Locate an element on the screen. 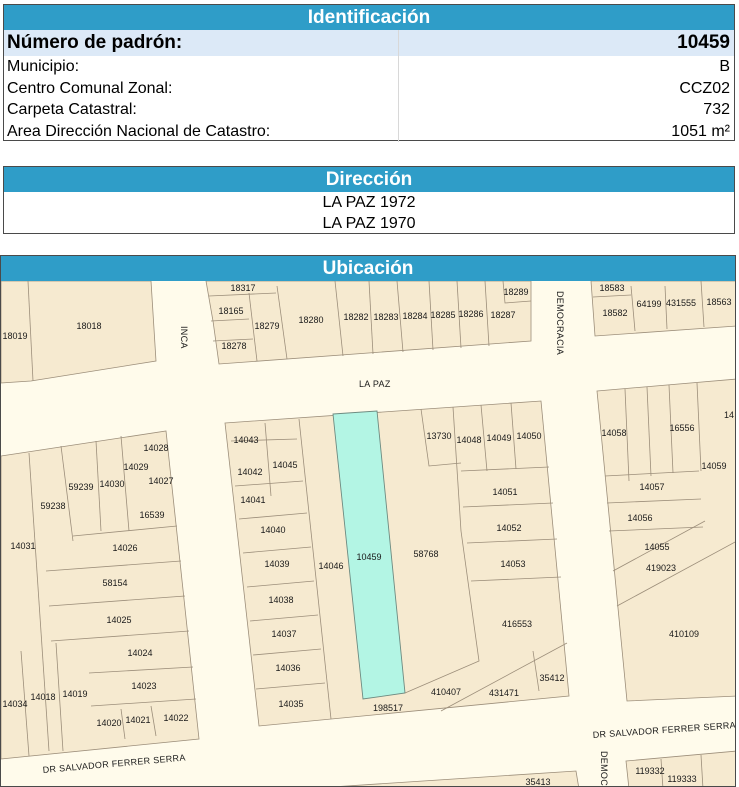 This screenshot has height=787, width=739. direccion-panel: Dirección LA PAZ 1972 LA PAZ 1970 is located at coordinates (369, 200).